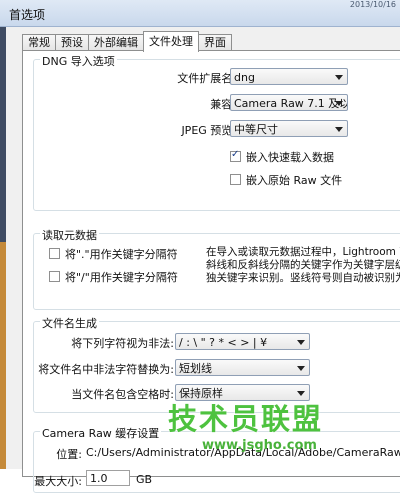 The height and width of the screenshot is (493, 400). What do you see at coordinates (223, 342) in the screenshot?
I see `illegal-chars-value: / : \ " ? * < > | ¥` at bounding box center [223, 342].